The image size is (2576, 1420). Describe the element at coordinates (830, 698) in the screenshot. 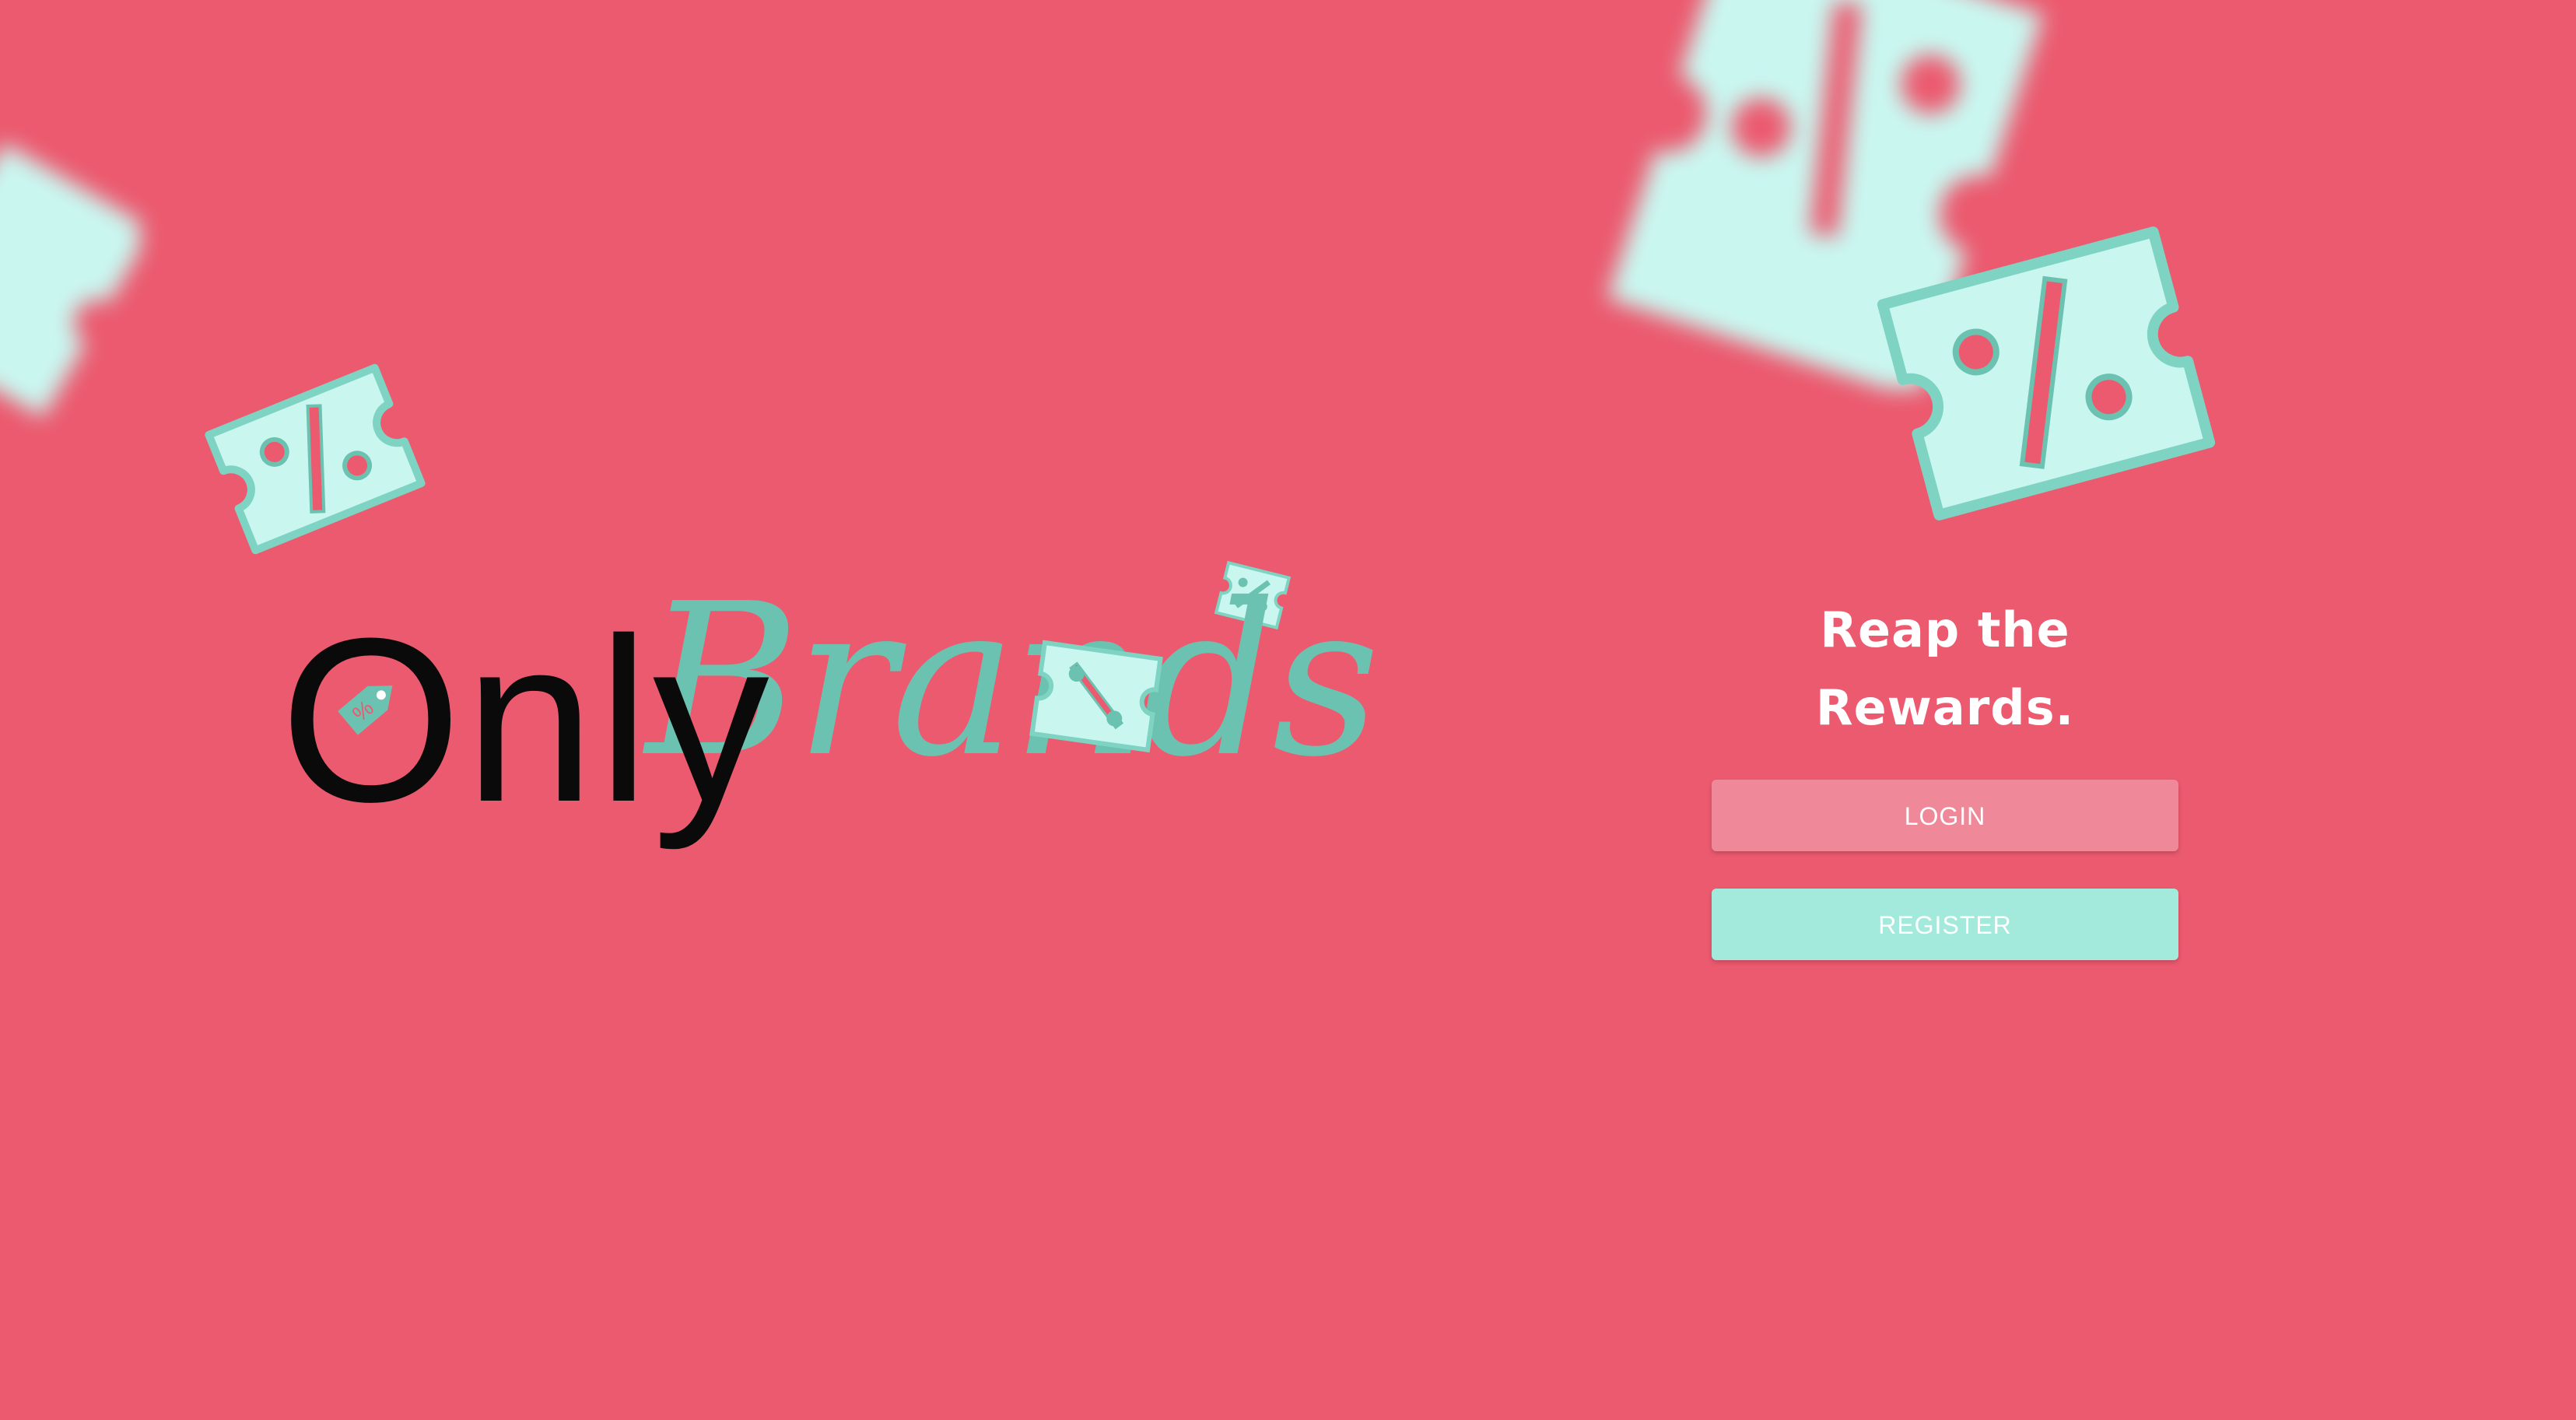

I see `onlybrands-logo: Brands Only %` at that location.